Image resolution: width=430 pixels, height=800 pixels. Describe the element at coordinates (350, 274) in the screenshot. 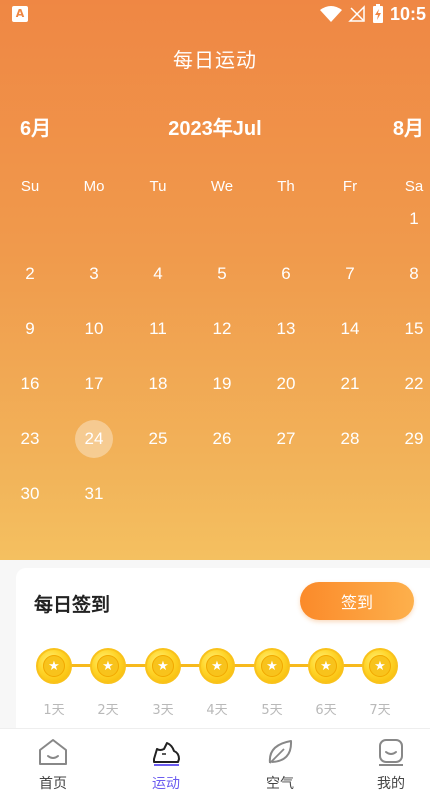

I see `calendar-day: 7` at that location.